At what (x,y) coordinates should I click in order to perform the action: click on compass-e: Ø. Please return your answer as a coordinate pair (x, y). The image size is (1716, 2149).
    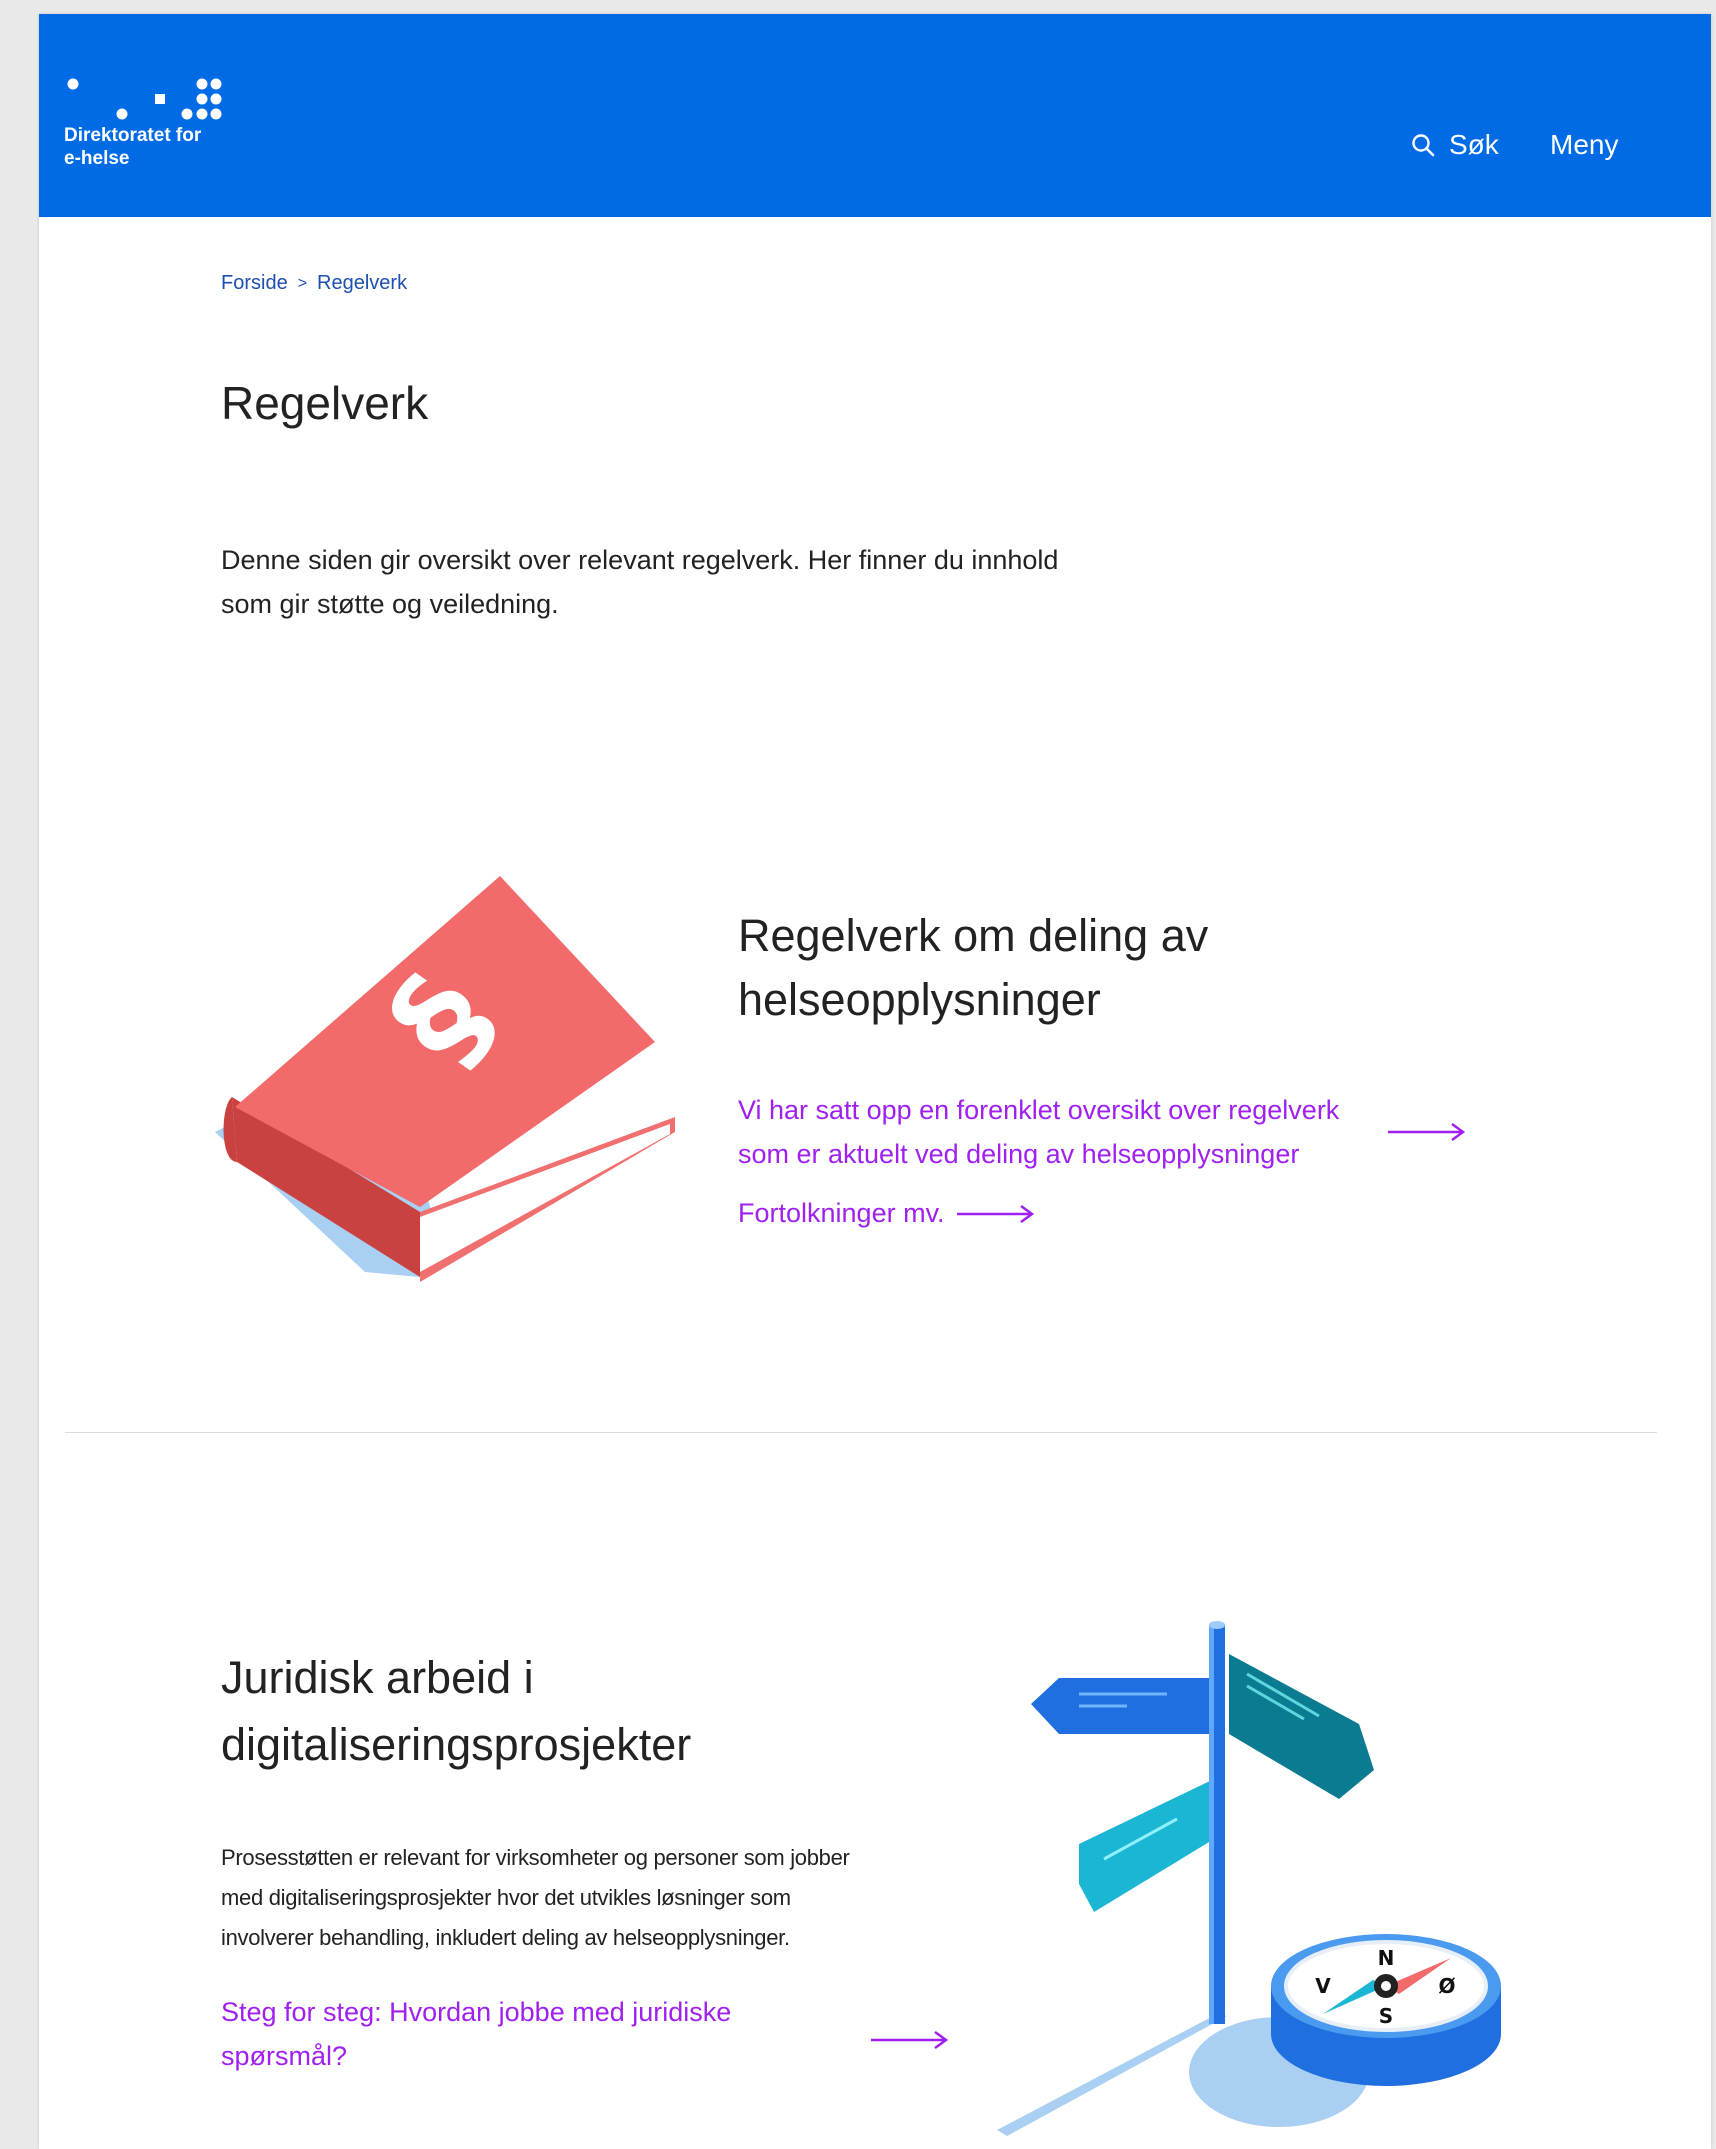
    Looking at the image, I should click on (1446, 1986).